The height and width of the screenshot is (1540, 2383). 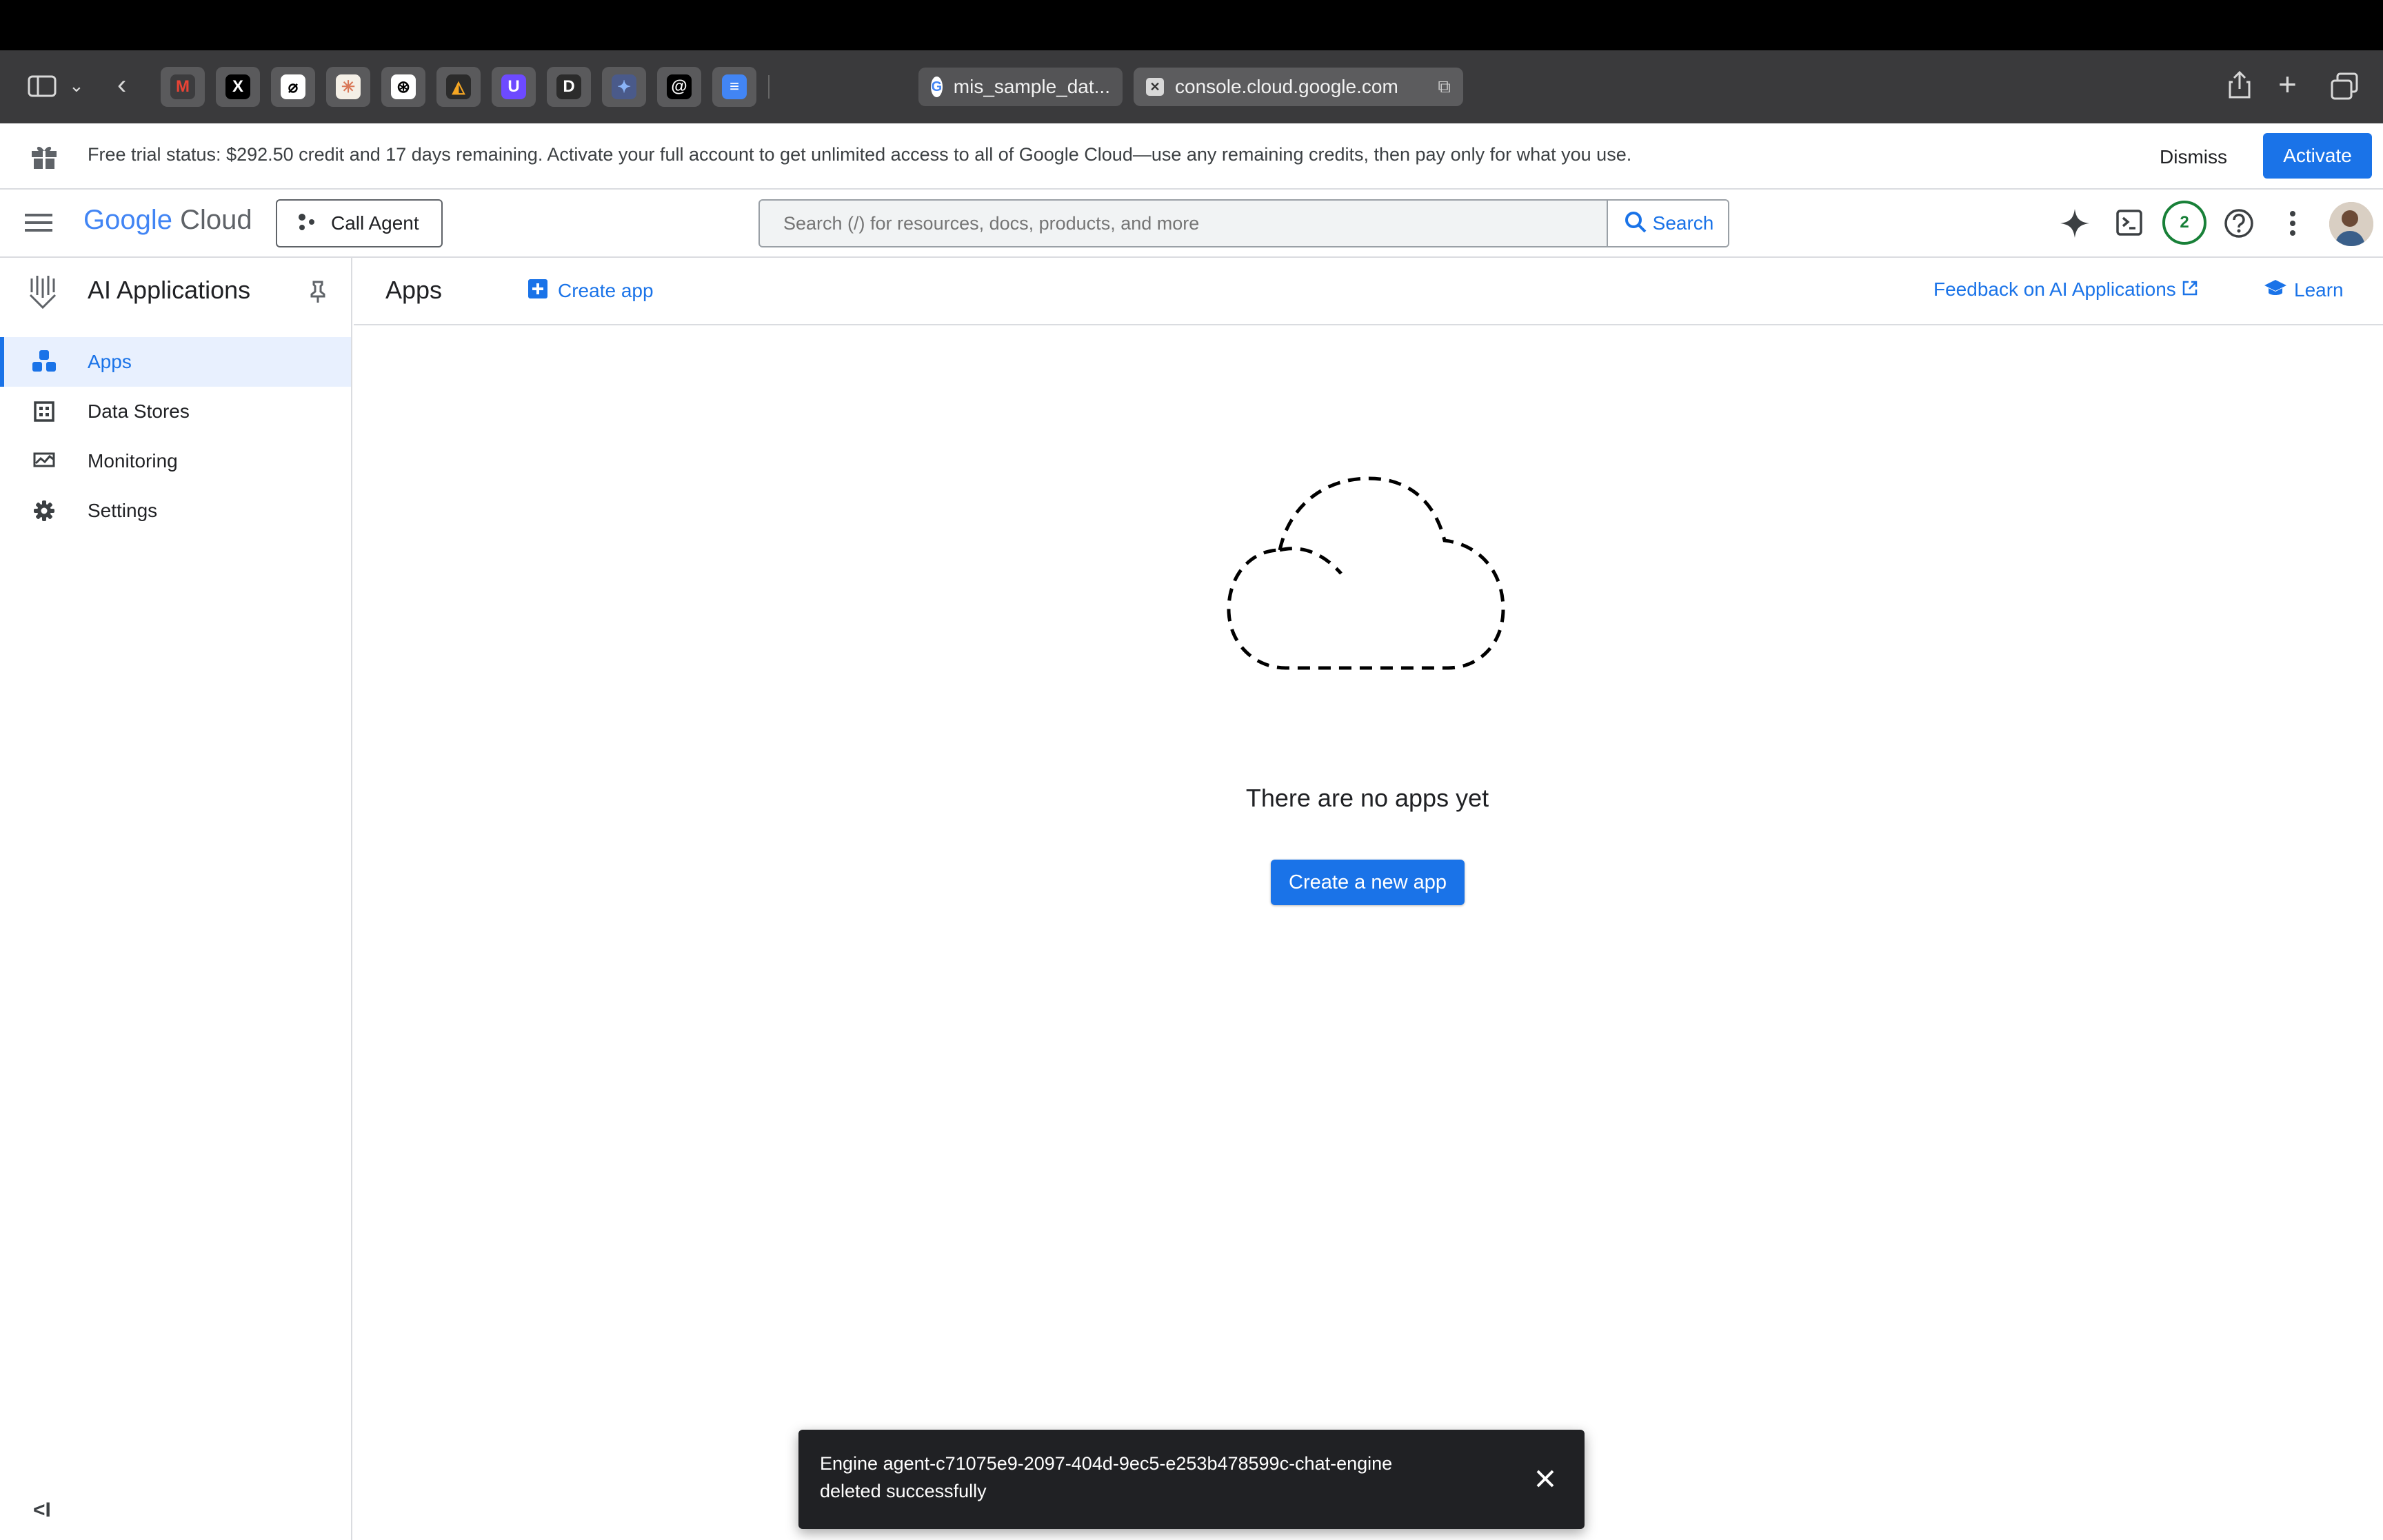 I want to click on docs-icon: ≡, so click(x=734, y=87).